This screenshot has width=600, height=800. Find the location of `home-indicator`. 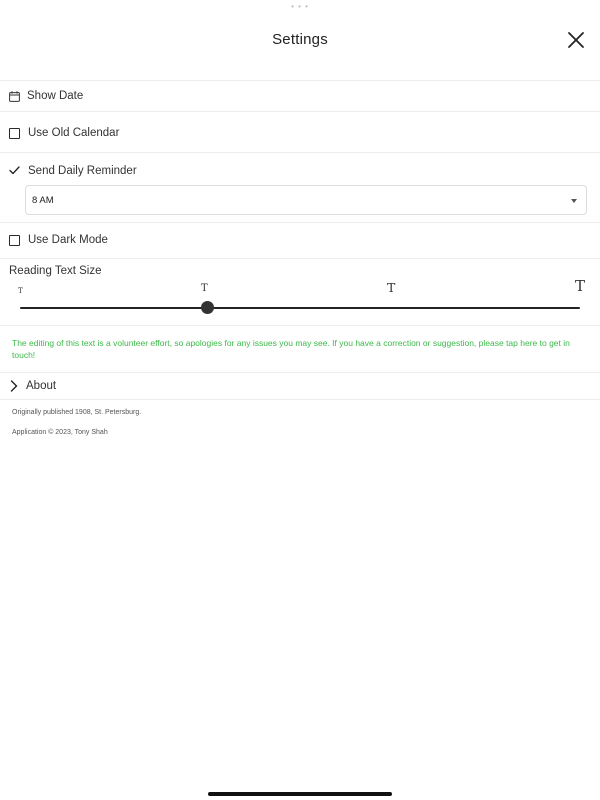

home-indicator is located at coordinates (300, 794).